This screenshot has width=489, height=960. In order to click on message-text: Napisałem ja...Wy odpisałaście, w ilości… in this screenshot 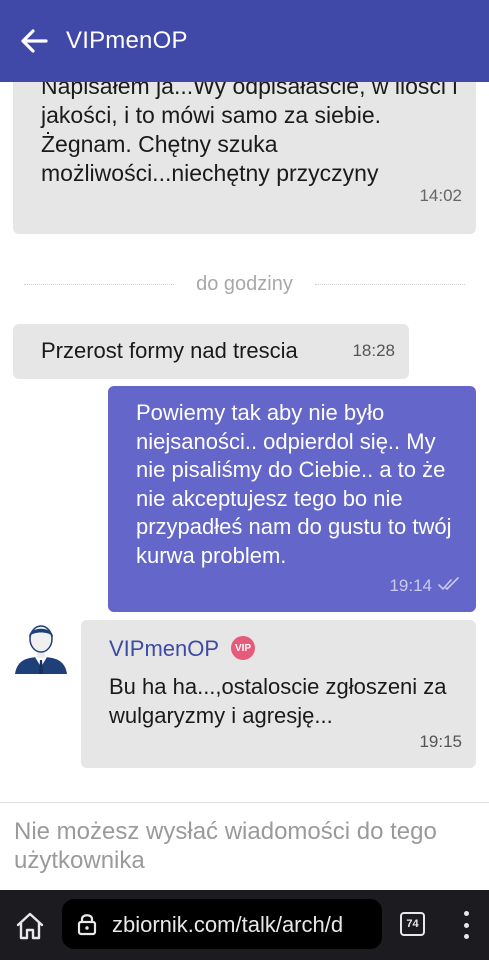, I will do `click(249, 134)`.